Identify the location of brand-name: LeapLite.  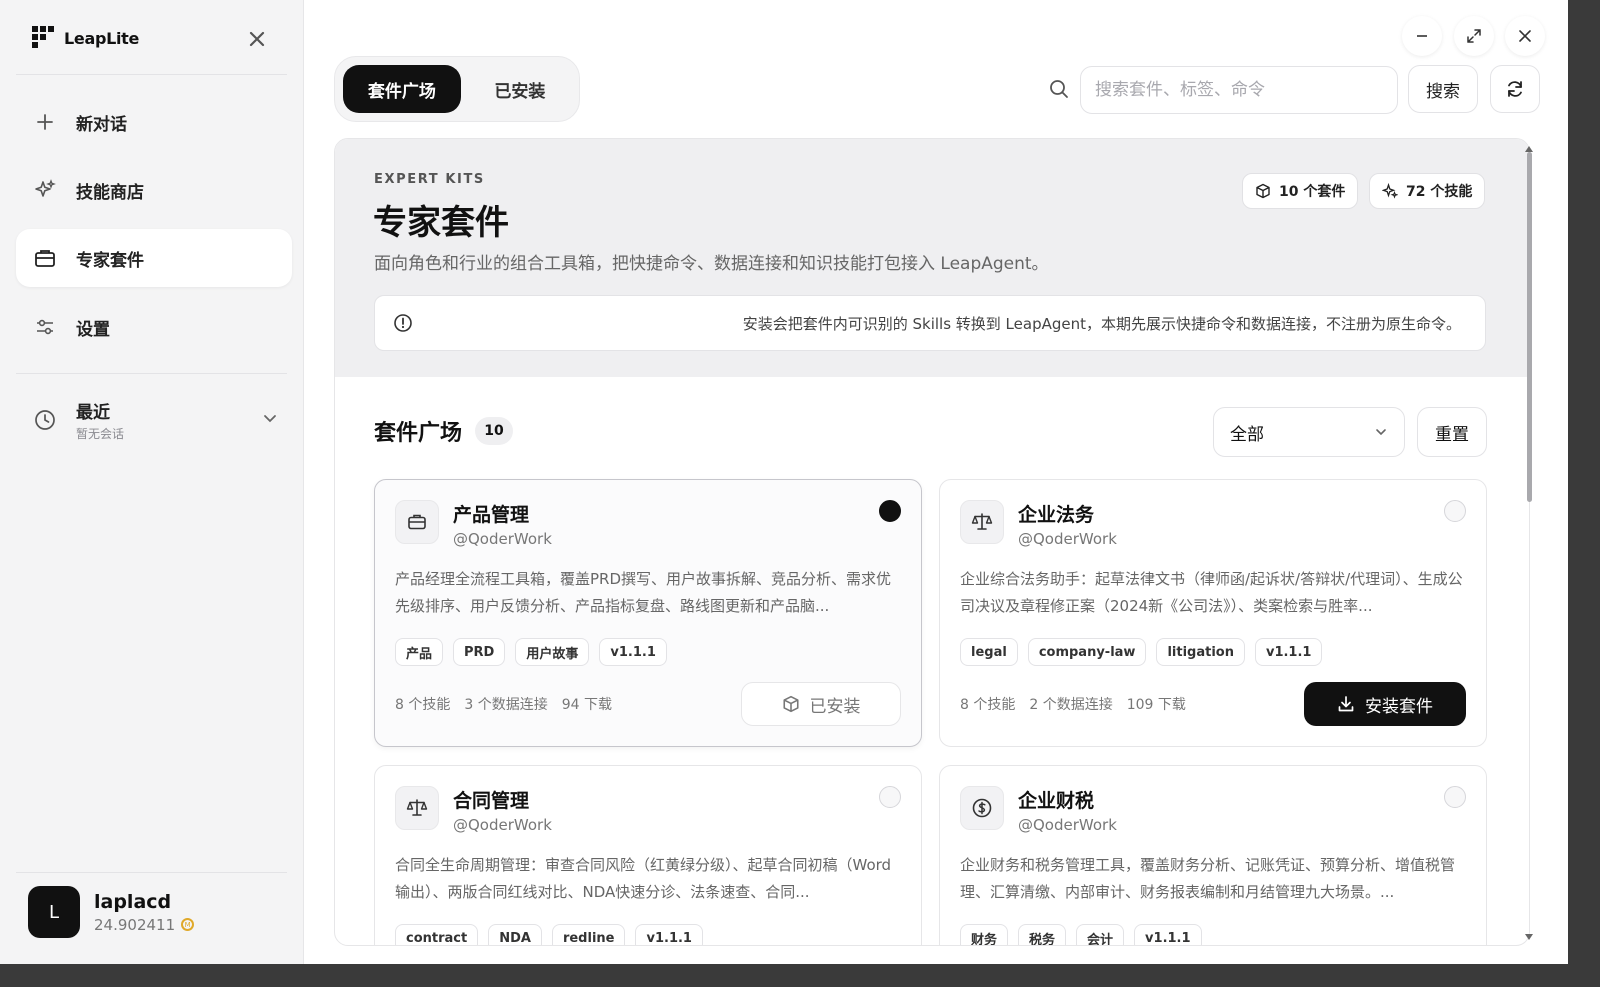
(102, 38).